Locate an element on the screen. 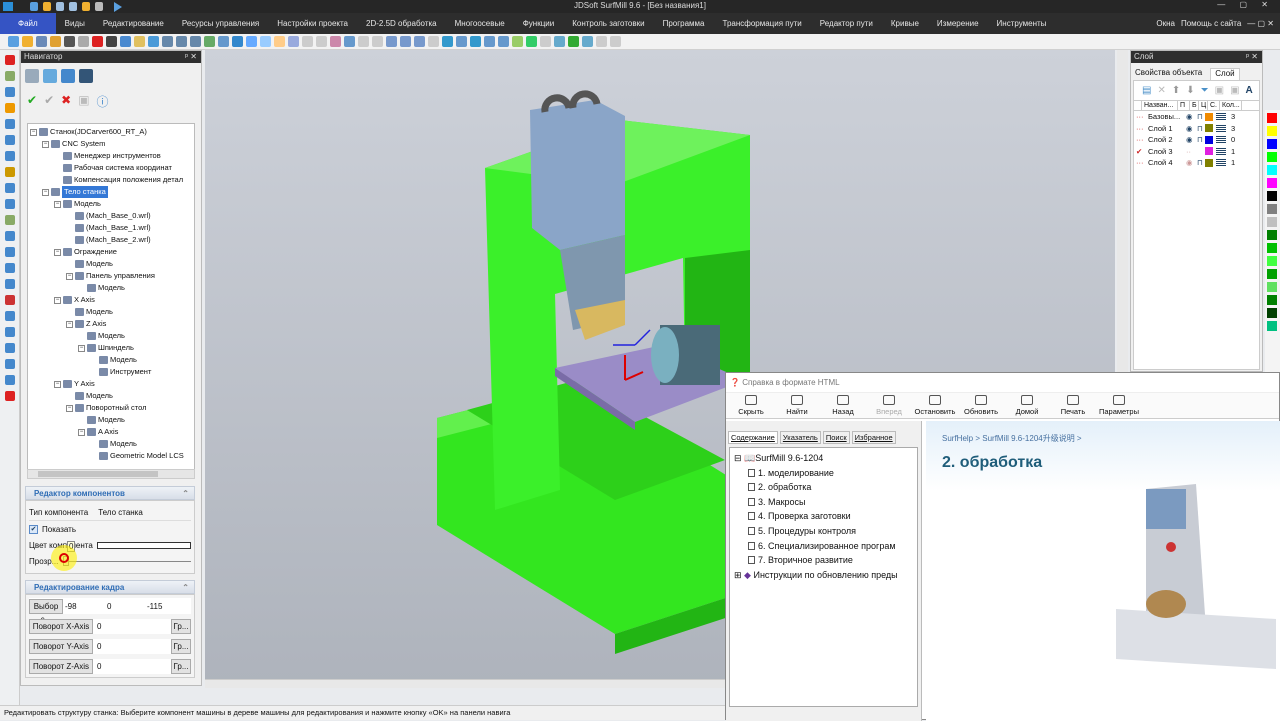 This screenshot has height=721, width=1280. tool-view-icon is located at coordinates (68, 76).